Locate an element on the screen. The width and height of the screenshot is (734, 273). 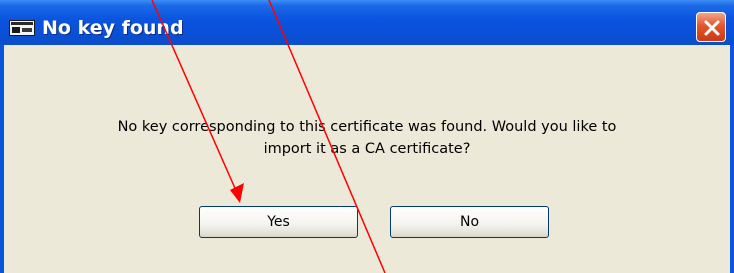
app-window-icon is located at coordinates (22, 28).